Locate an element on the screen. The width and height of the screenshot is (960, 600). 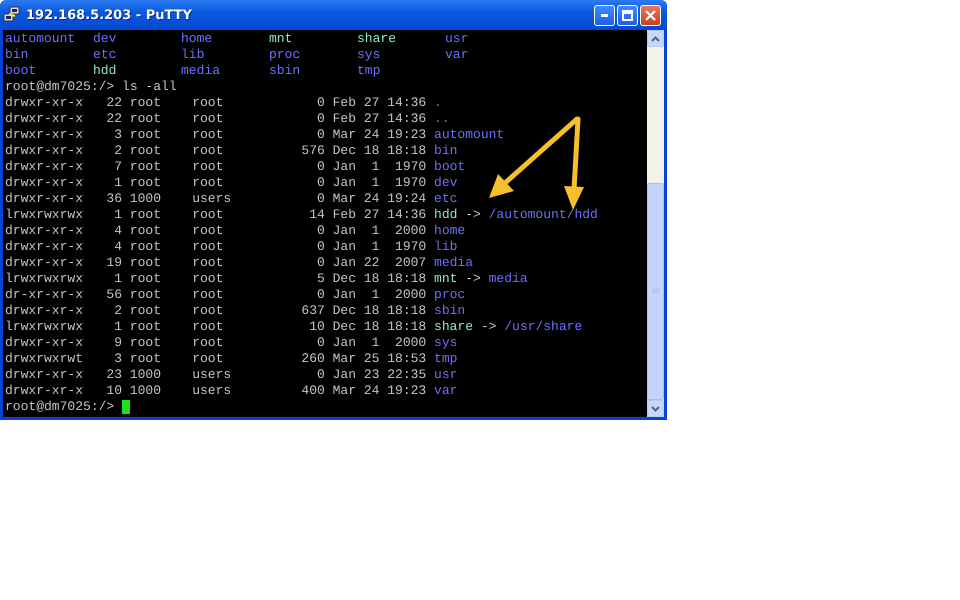
minimize-button is located at coordinates (604, 15).